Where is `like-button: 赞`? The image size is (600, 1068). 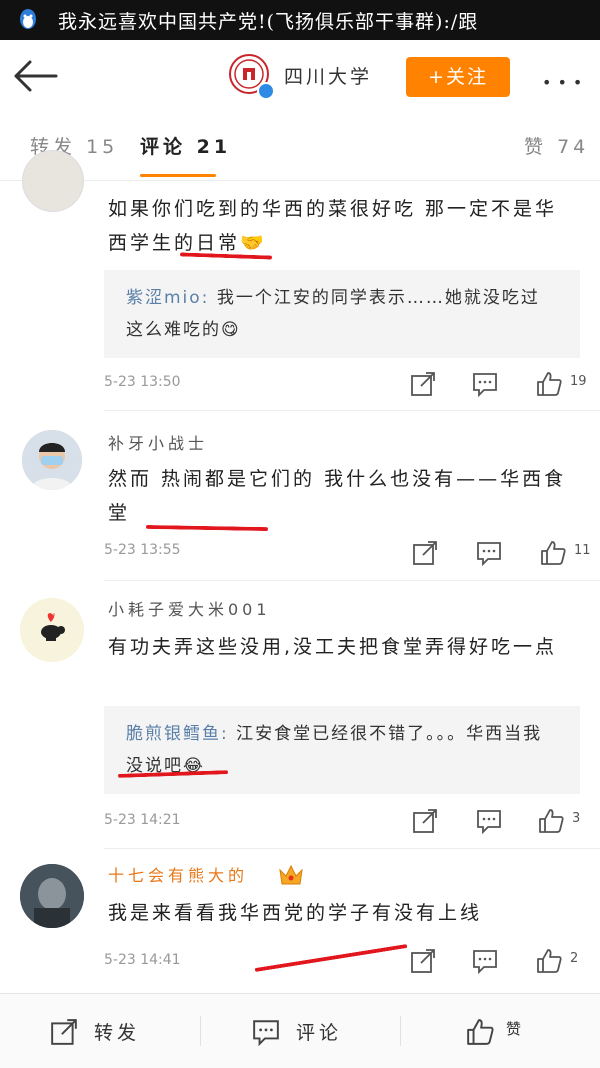
like-button: 赞 is located at coordinates (511, 1031).